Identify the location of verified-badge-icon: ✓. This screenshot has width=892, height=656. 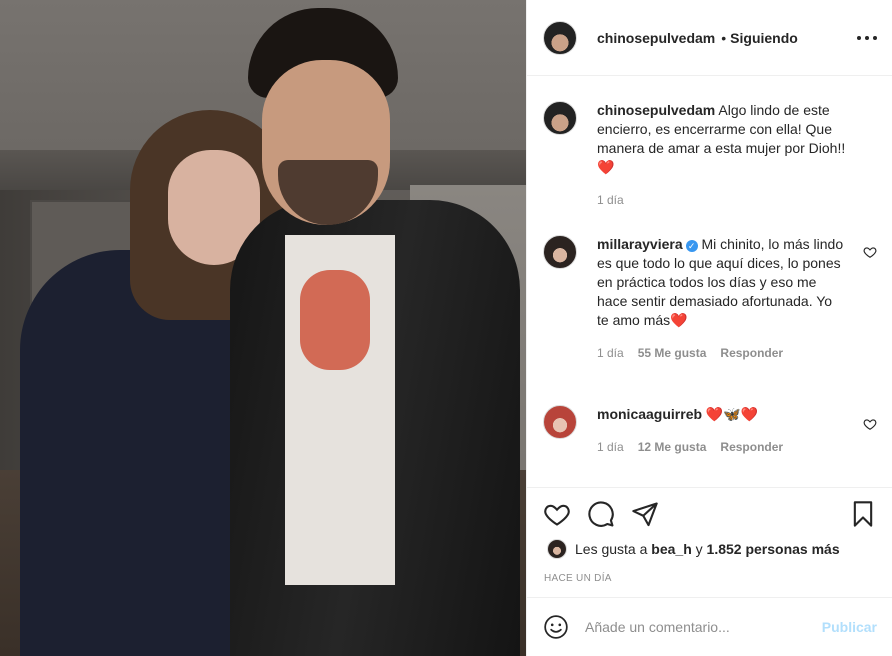
(691, 246).